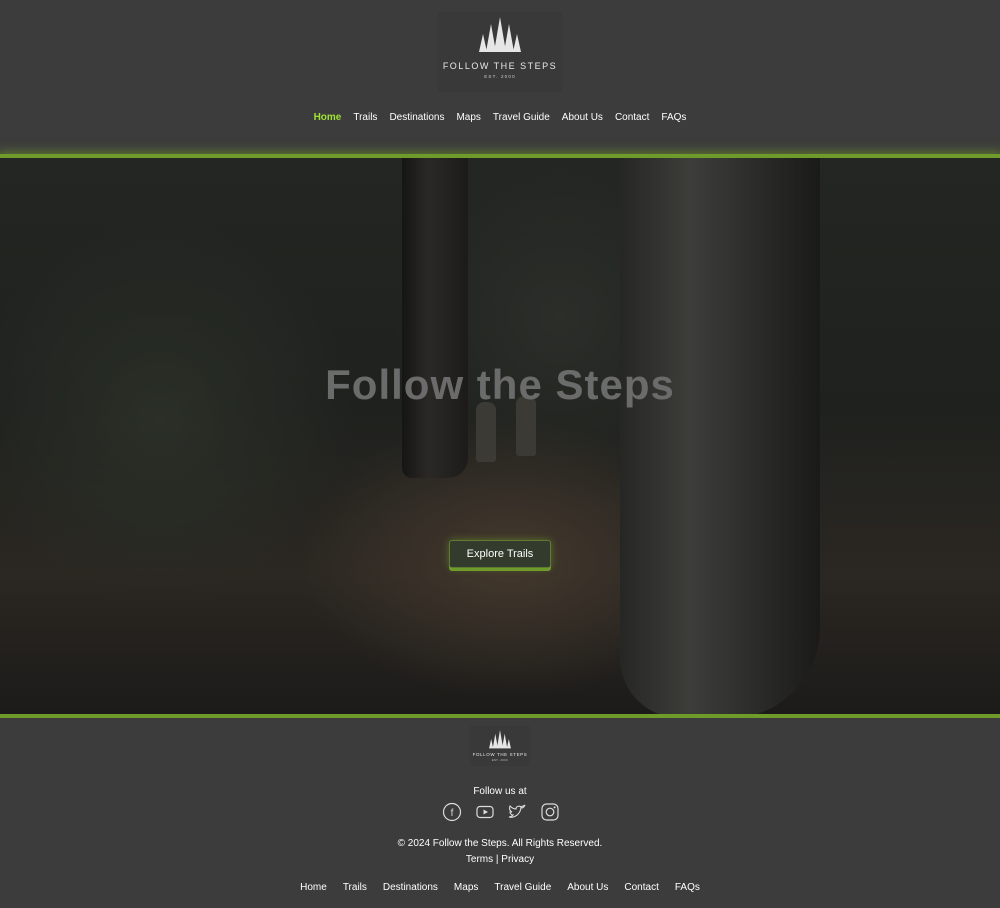 Image resolution: width=1000 pixels, height=908 pixels. I want to click on footer-brand-name: FOLLOW THE STEPS, so click(500, 754).